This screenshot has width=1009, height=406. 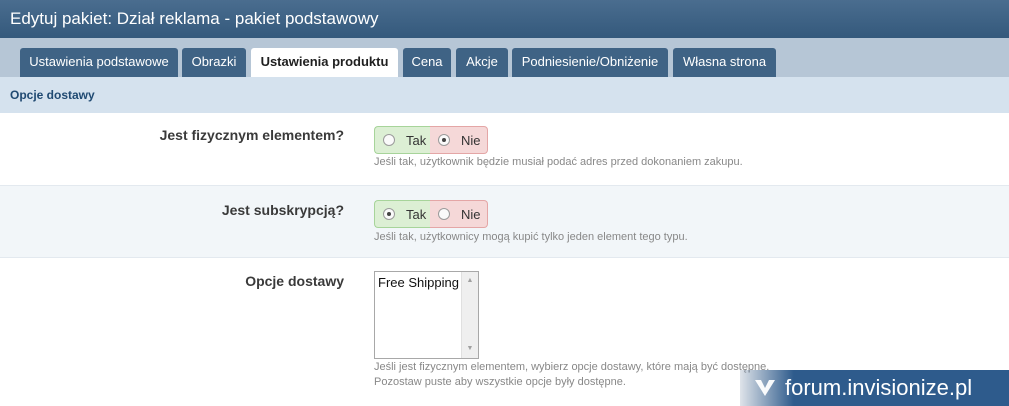 What do you see at coordinates (459, 140) in the screenshot?
I see `physical-no-option: Nie` at bounding box center [459, 140].